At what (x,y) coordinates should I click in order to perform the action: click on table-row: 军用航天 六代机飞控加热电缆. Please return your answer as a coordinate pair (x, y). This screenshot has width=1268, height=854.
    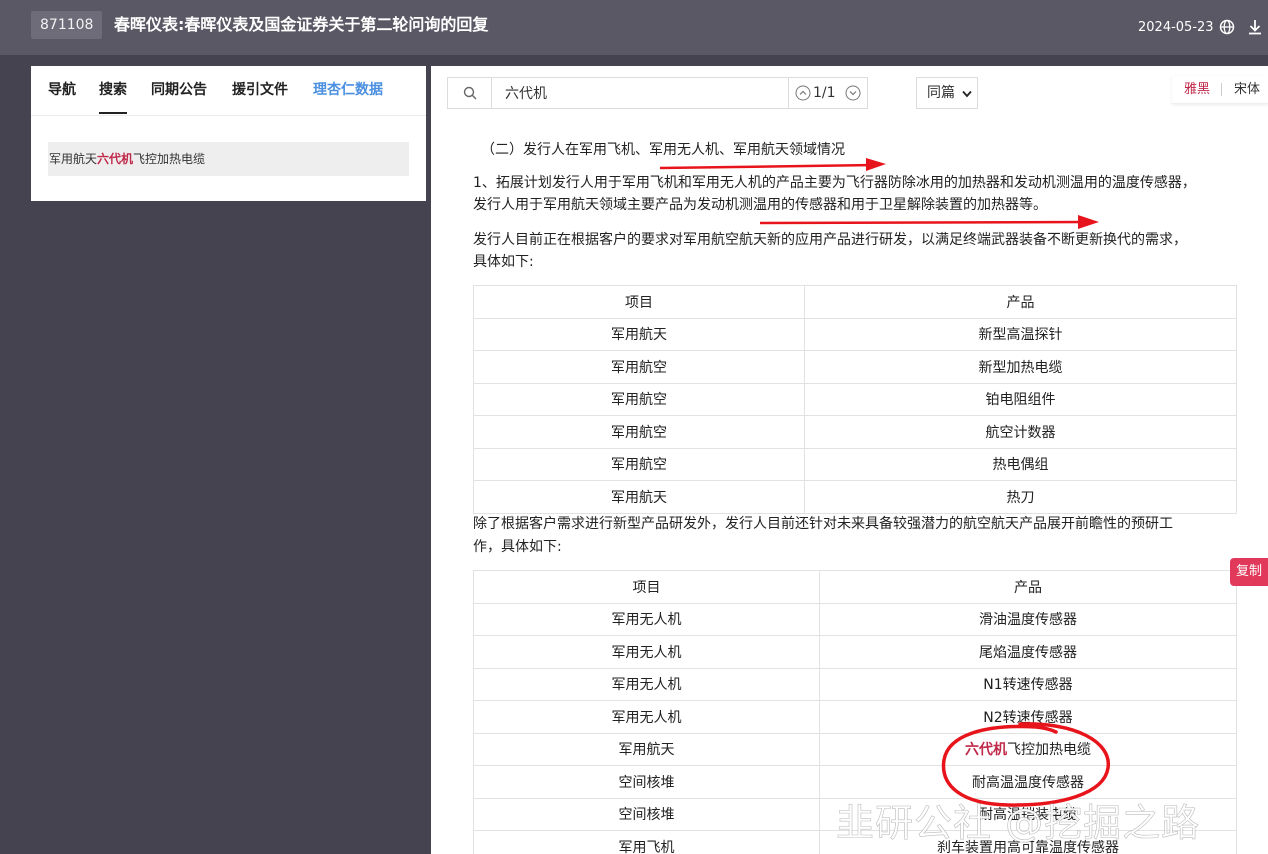
    Looking at the image, I should click on (855, 749).